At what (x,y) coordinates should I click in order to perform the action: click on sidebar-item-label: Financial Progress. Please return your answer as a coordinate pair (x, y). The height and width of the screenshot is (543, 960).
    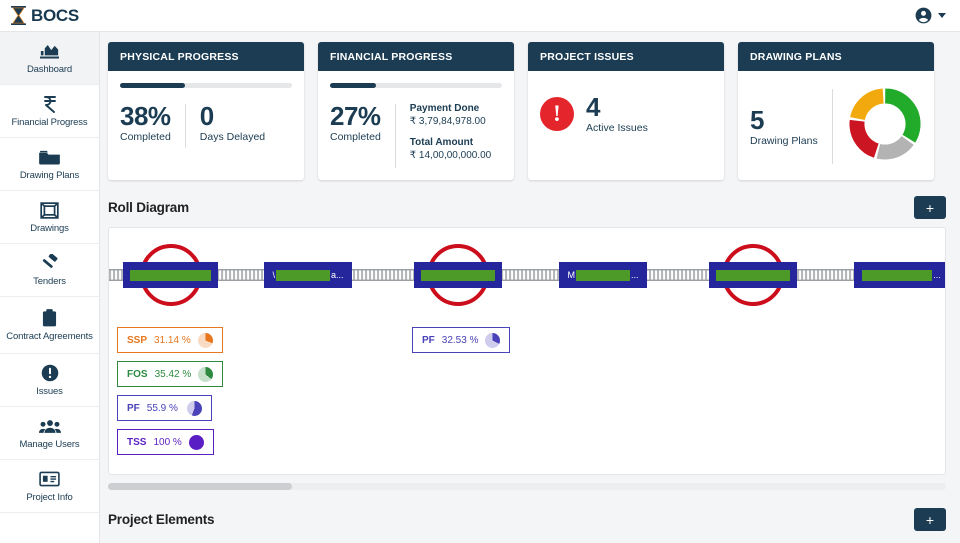
    Looking at the image, I should click on (49, 122).